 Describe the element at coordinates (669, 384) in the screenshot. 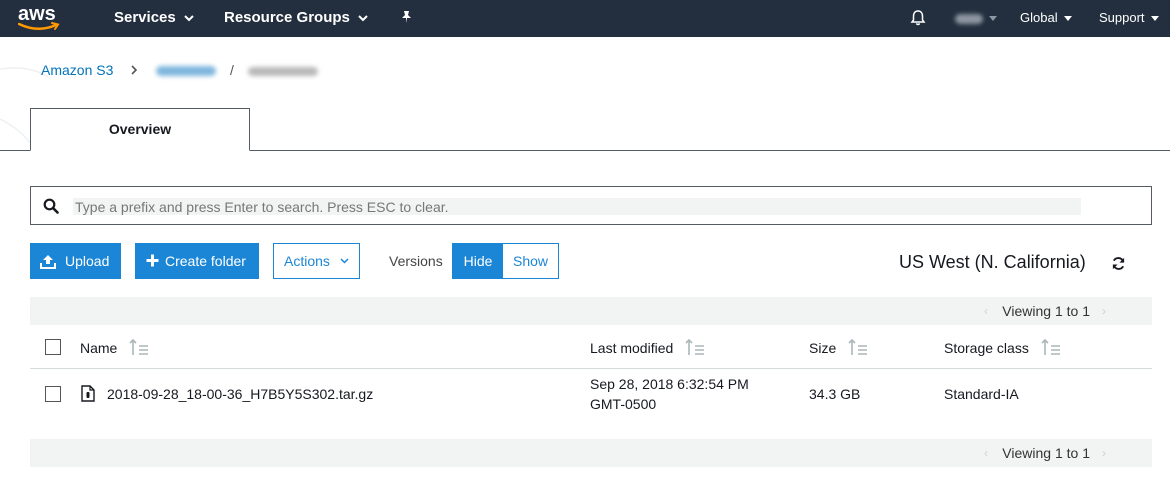

I see `row-last-modified-date: Sep 28, 2018 6:32:54 PM` at that location.